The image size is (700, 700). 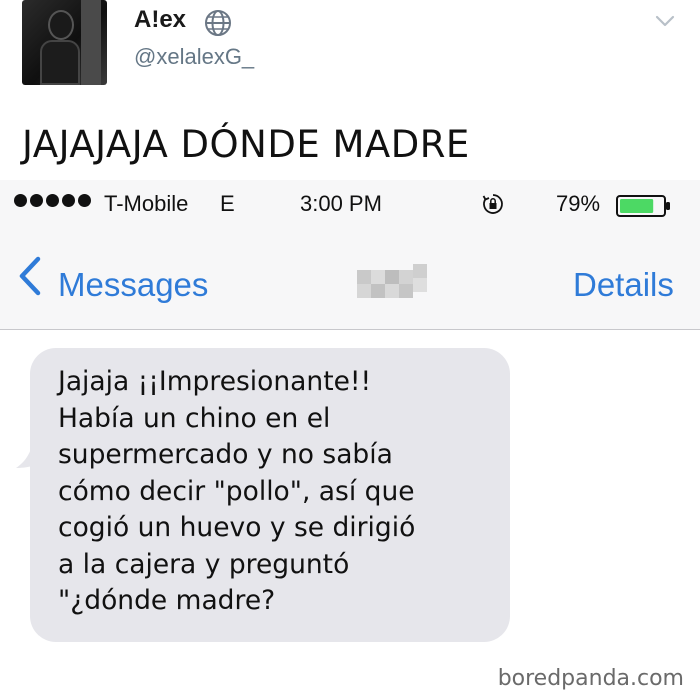 I want to click on rotation-lock-icon, so click(x=492, y=204).